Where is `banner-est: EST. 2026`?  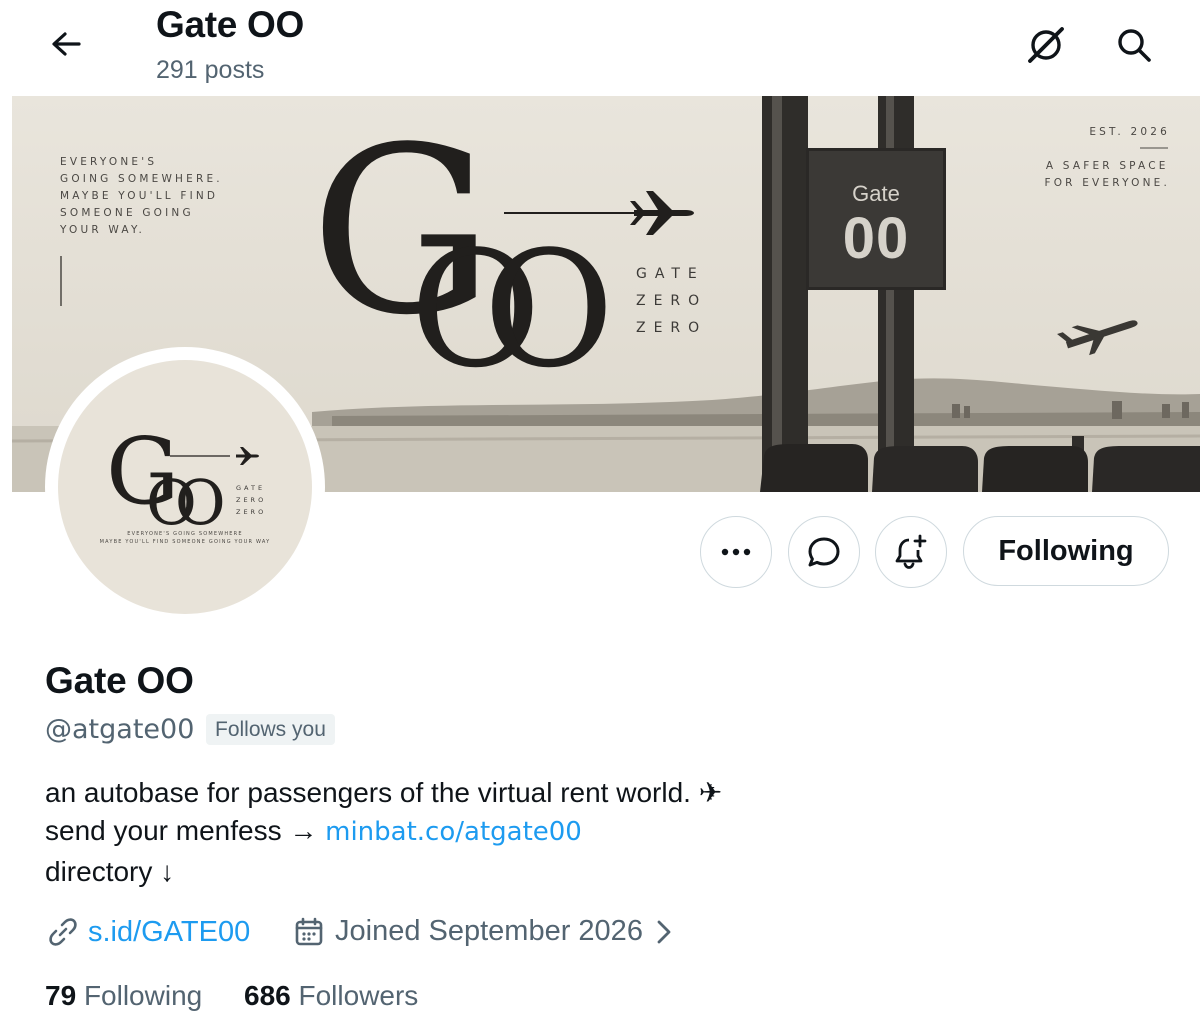 banner-est: EST. 2026 is located at coordinates (1129, 132).